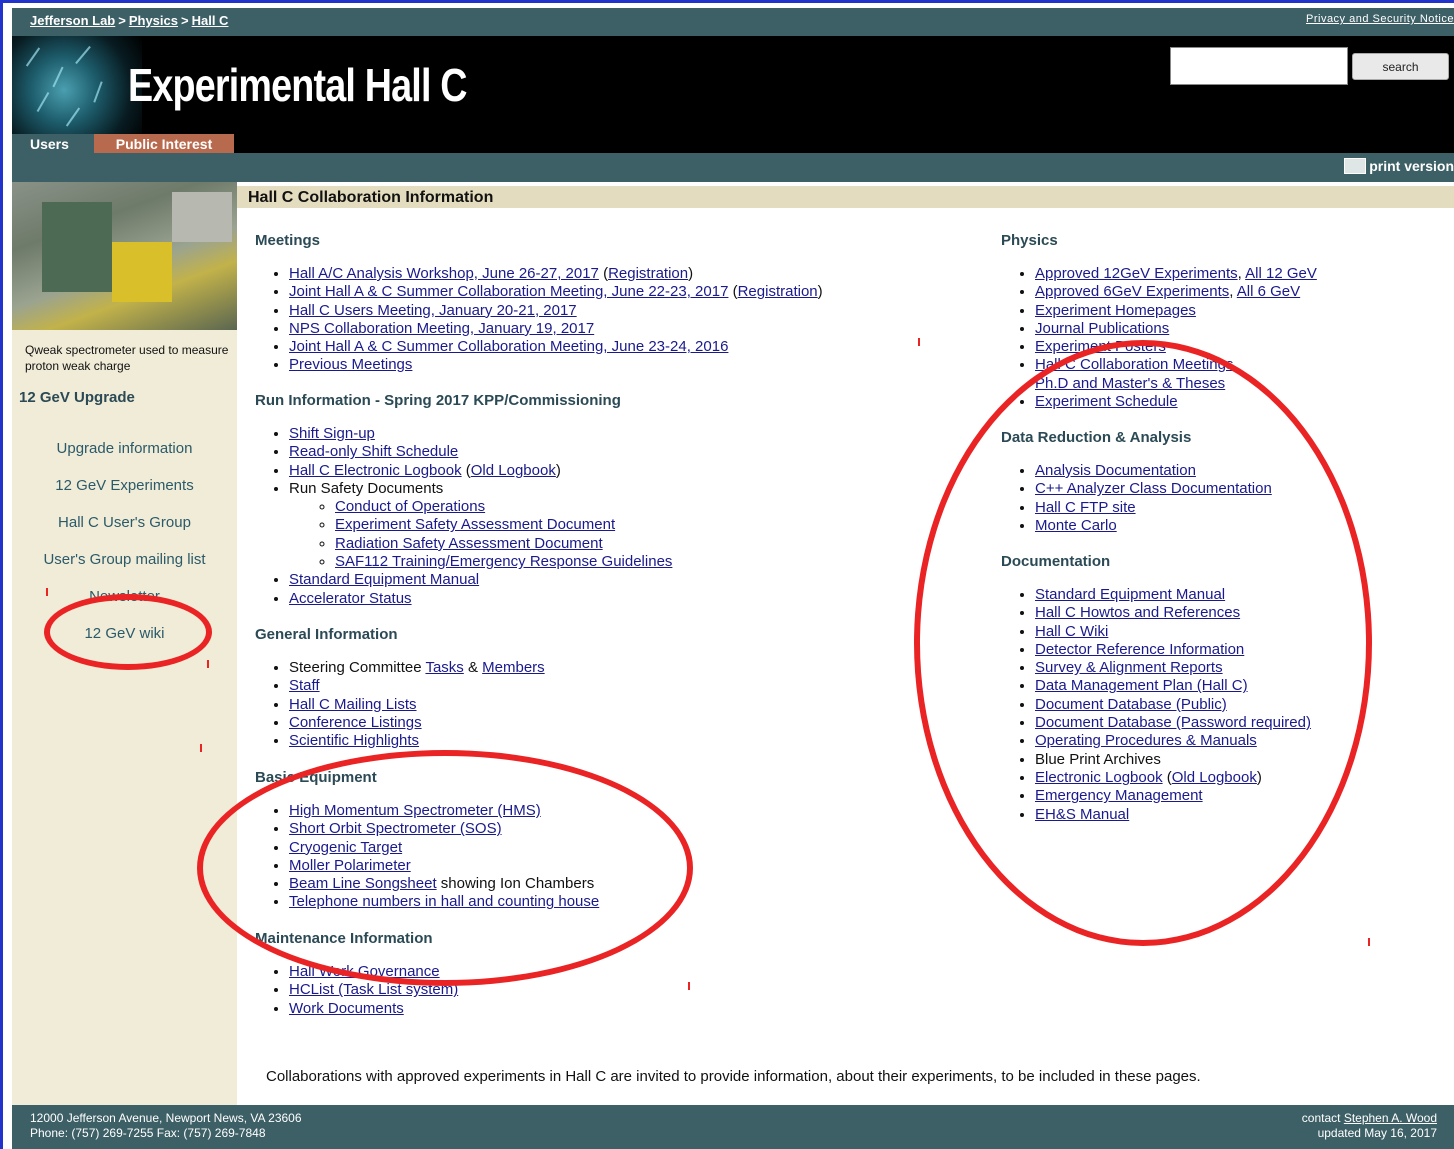  What do you see at coordinates (1056, 561) in the screenshot?
I see `documentation-heading: Documentation` at bounding box center [1056, 561].